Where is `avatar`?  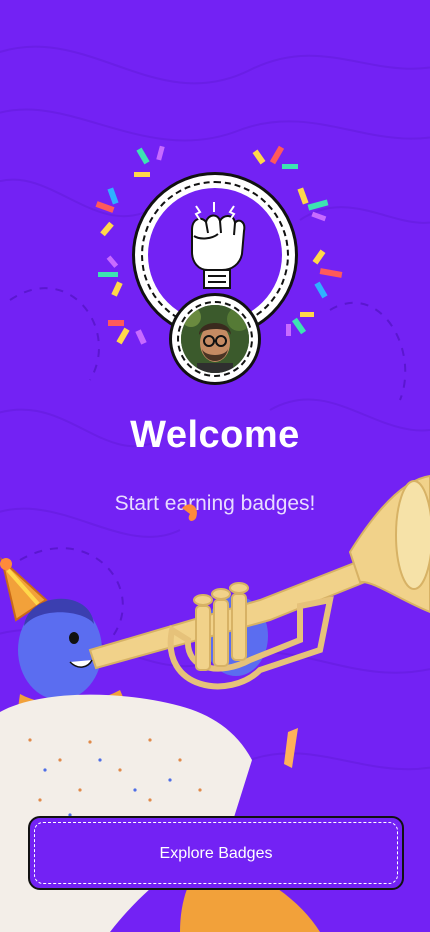
avatar is located at coordinates (215, 339).